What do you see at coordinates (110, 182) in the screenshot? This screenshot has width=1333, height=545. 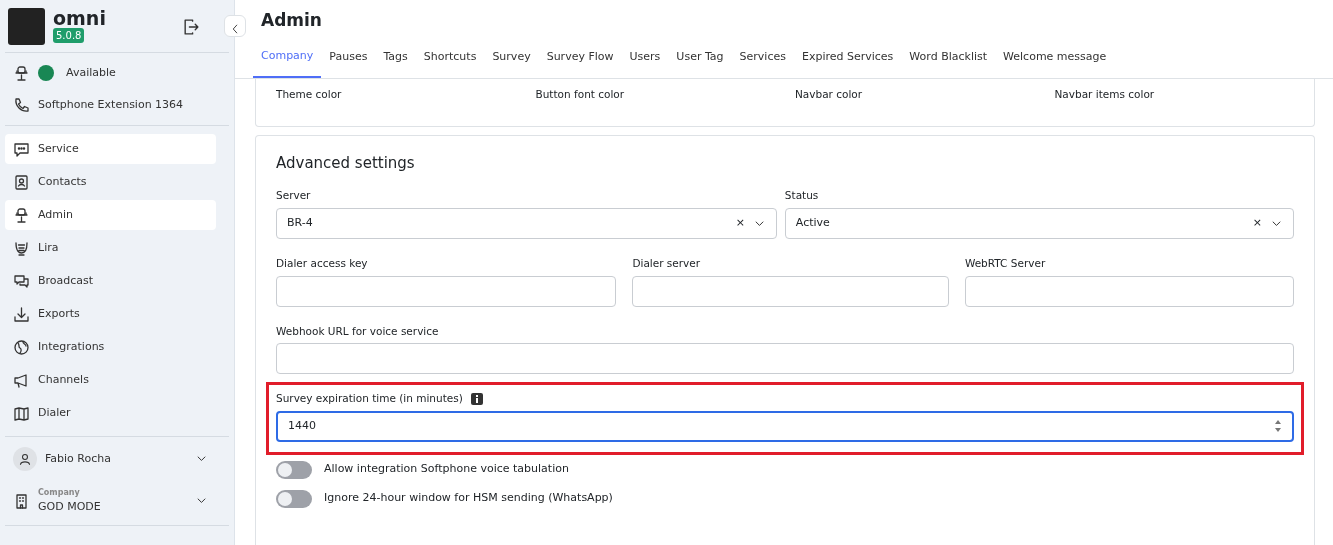 I see `sidebar-item: Contacts` at bounding box center [110, 182].